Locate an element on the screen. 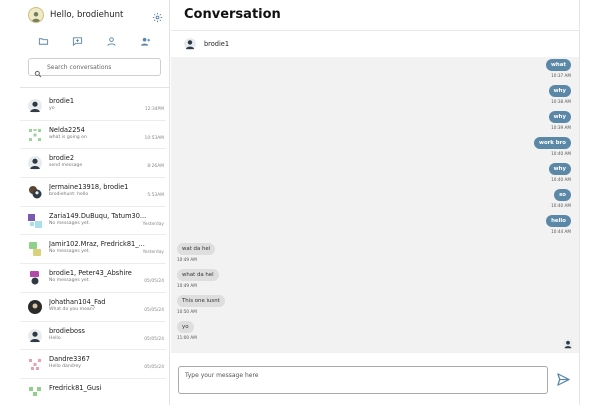 The width and height of the screenshot is (600, 405). message-composer is located at coordinates (375, 379).